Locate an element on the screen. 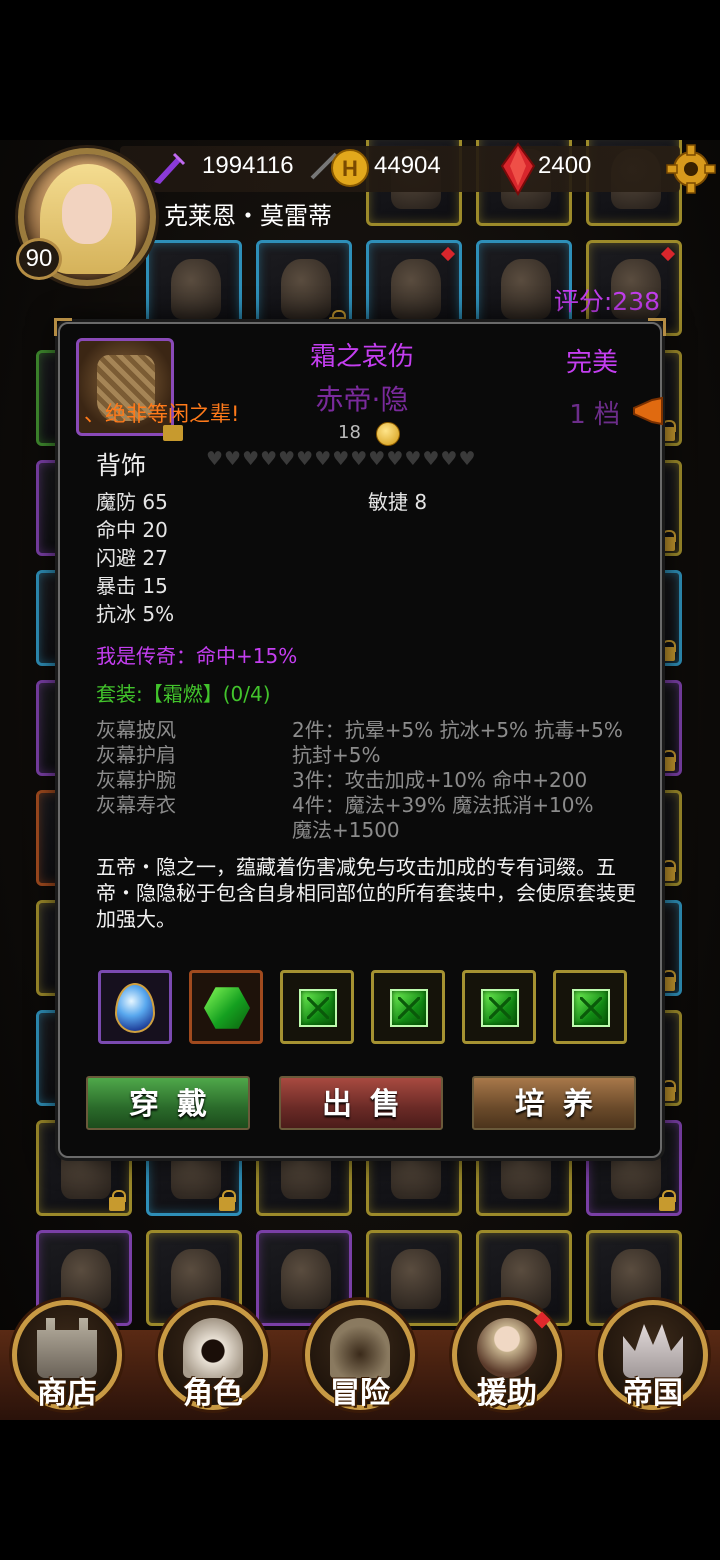 The image size is (720, 1560). nav-support-label: 援助 is located at coordinates (507, 1393).